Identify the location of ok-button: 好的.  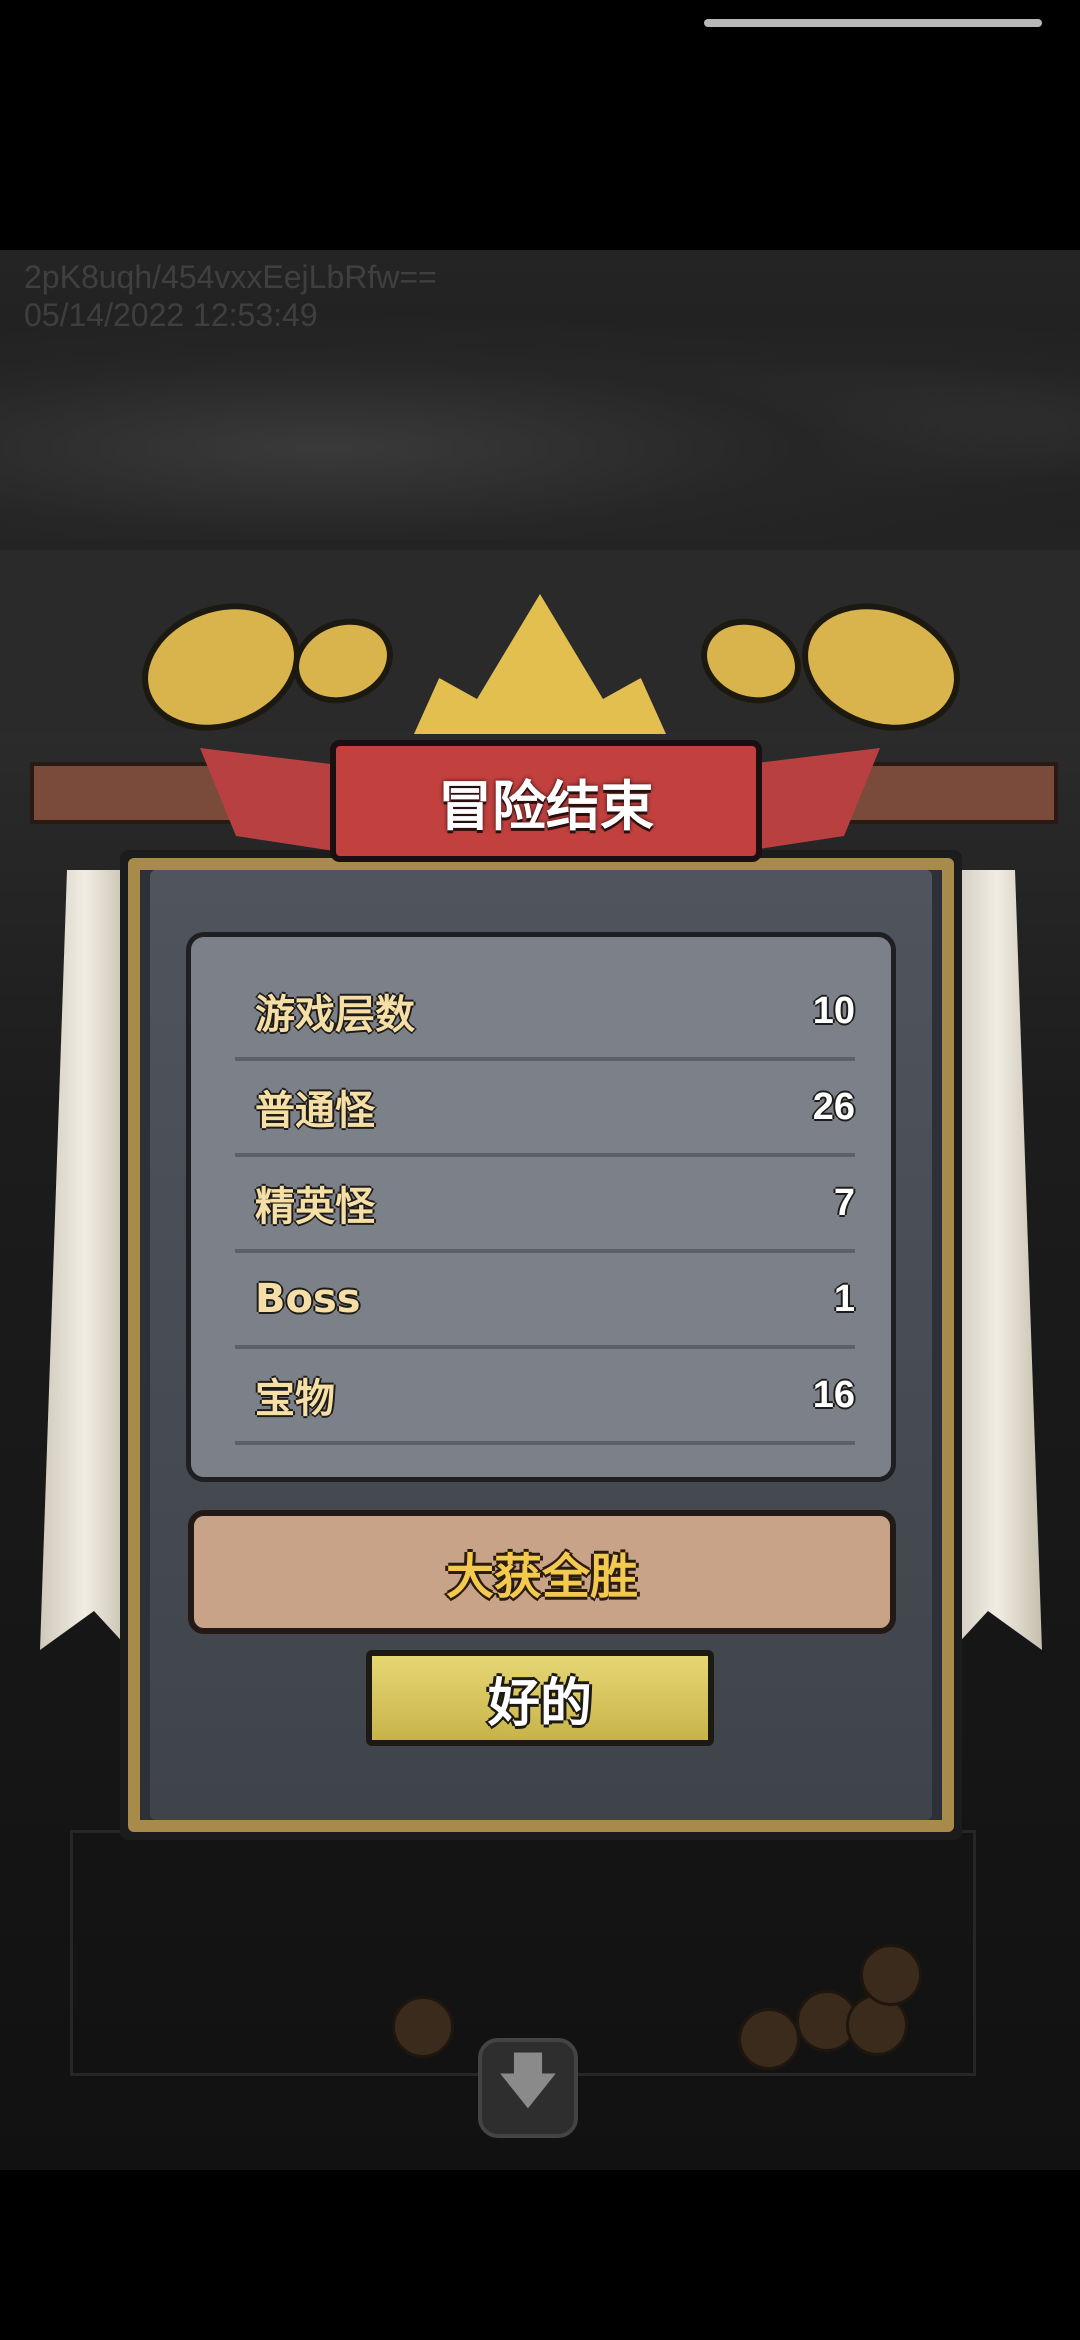
(540, 1698).